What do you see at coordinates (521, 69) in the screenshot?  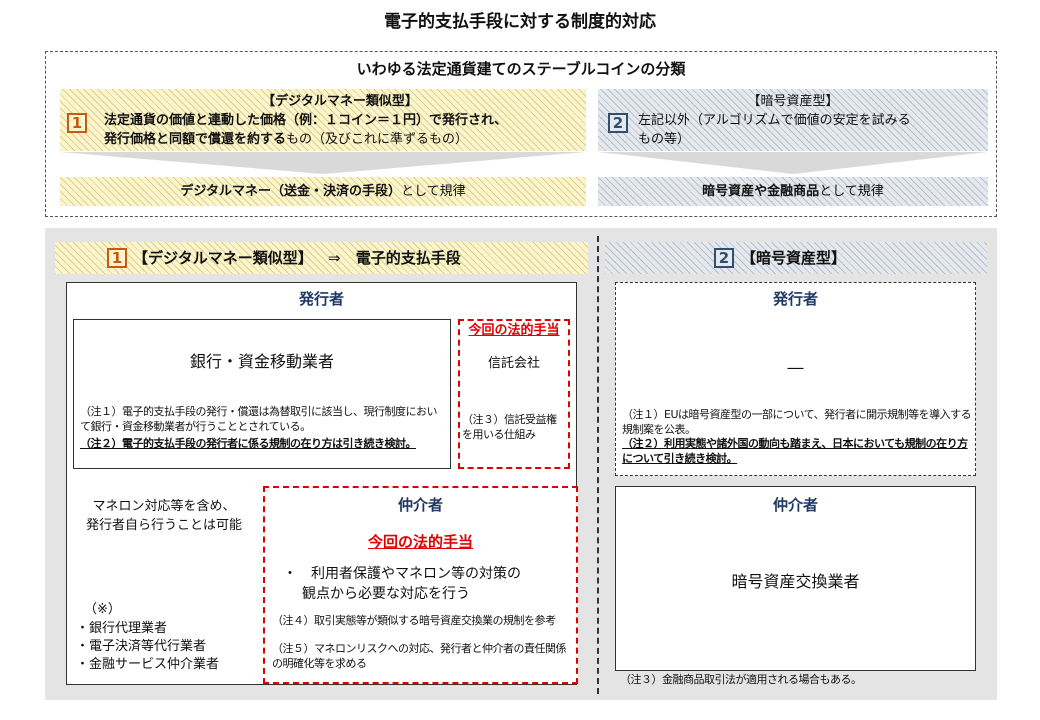 I see `classification-heading: いわゆる法定通貨建てのステーブルコインの分類` at bounding box center [521, 69].